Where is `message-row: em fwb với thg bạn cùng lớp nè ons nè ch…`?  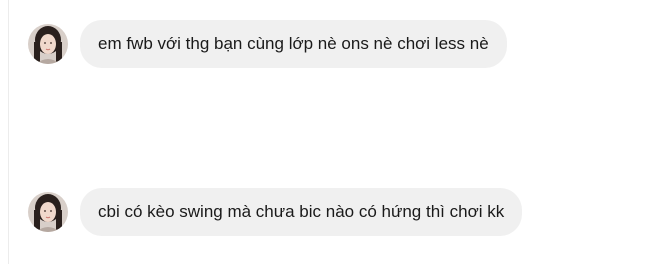 message-row: em fwb với thg bạn cùng lớp nè ons nè ch… is located at coordinates (267, 44).